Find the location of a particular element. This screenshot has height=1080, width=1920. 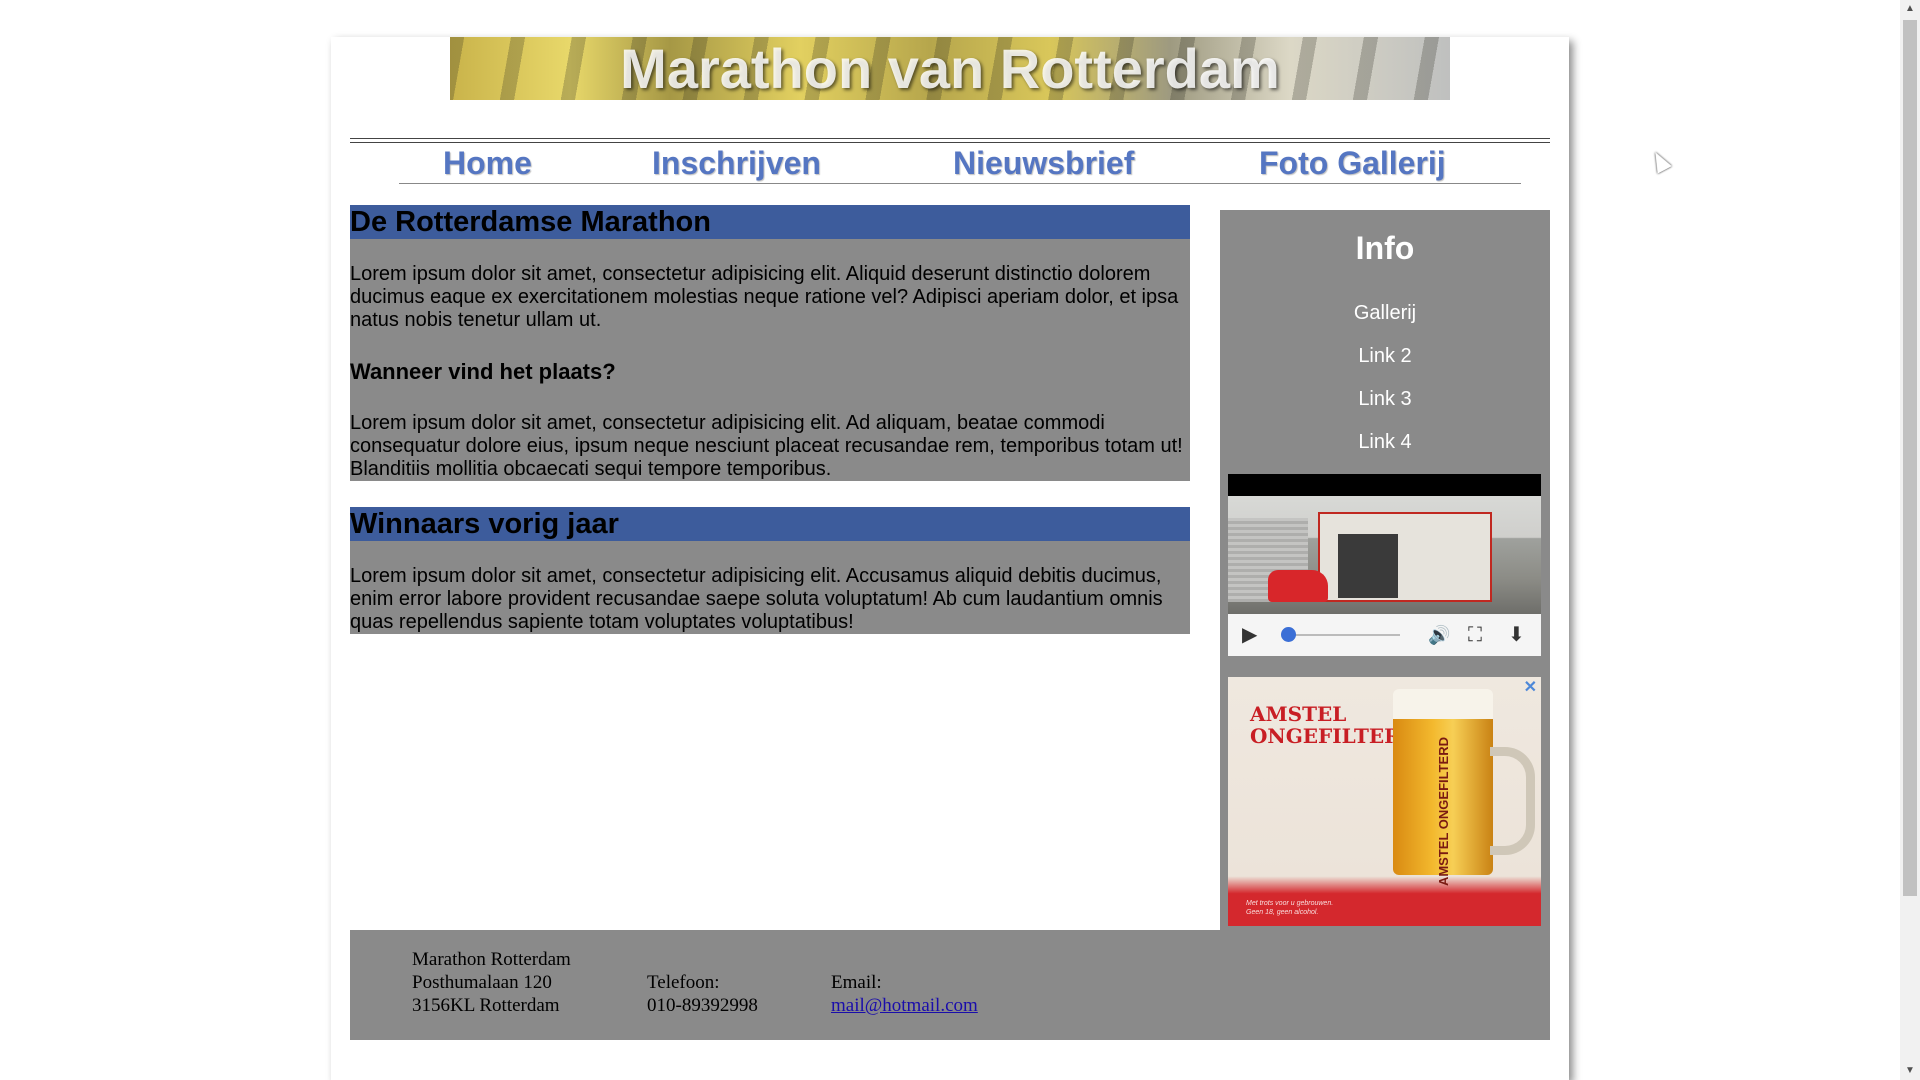

ad-small-print-line2: Geen 18, geen alcohol. is located at coordinates (1282, 912).